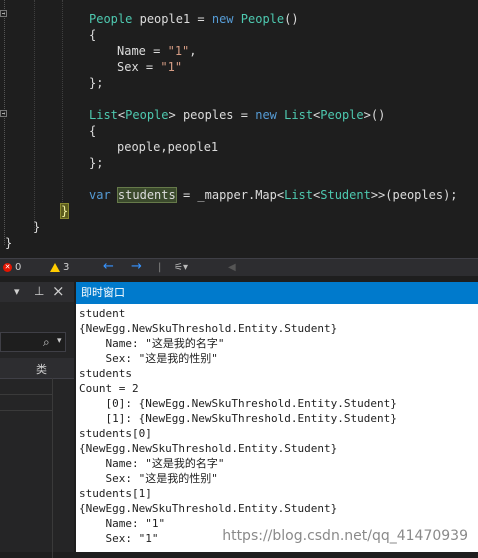 Image resolution: width=478 pixels, height=558 pixels. Describe the element at coordinates (277, 293) in the screenshot. I see `immediate-window-title: 即时窗口` at that location.